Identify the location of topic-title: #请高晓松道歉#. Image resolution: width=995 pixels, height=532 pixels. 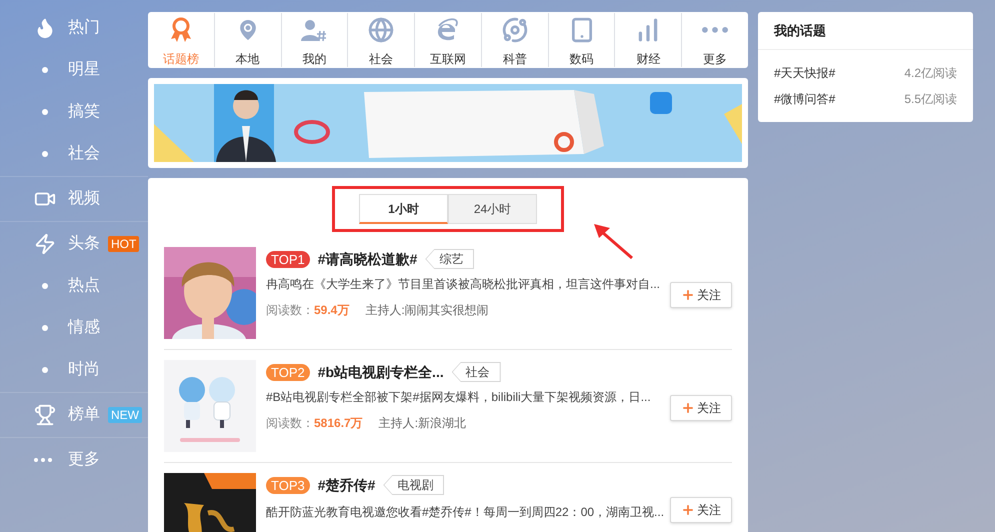
(368, 259).